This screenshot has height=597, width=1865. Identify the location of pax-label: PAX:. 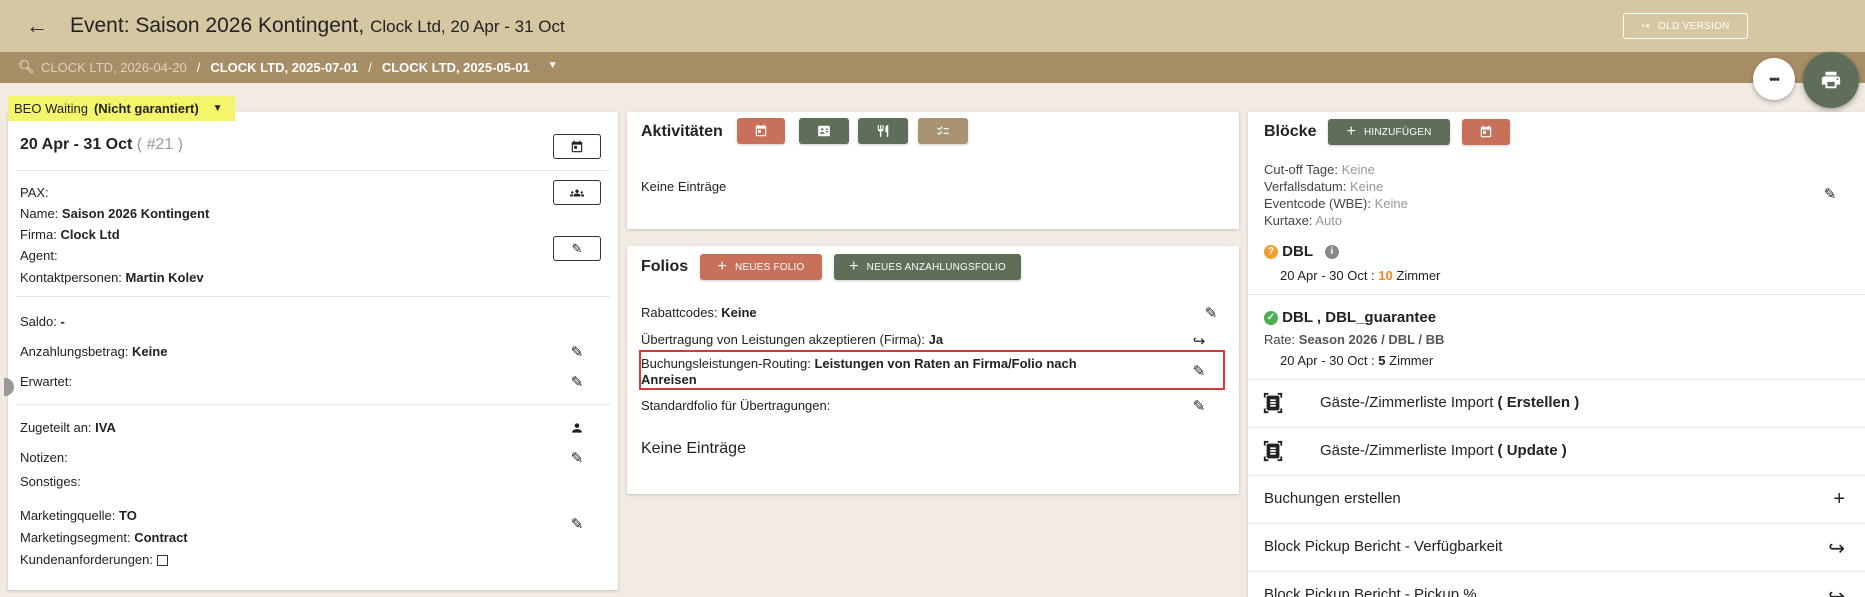
(34, 192).